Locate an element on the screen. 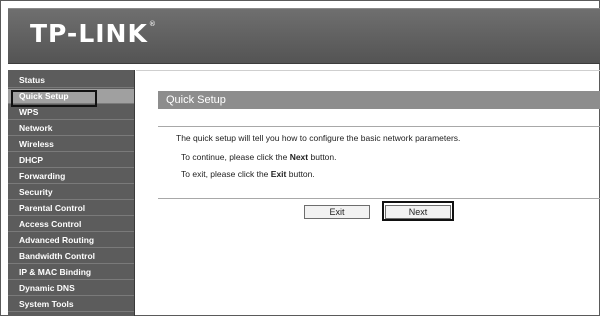 This screenshot has height=316, width=600. sidebar-item-status: Status is located at coordinates (71, 80).